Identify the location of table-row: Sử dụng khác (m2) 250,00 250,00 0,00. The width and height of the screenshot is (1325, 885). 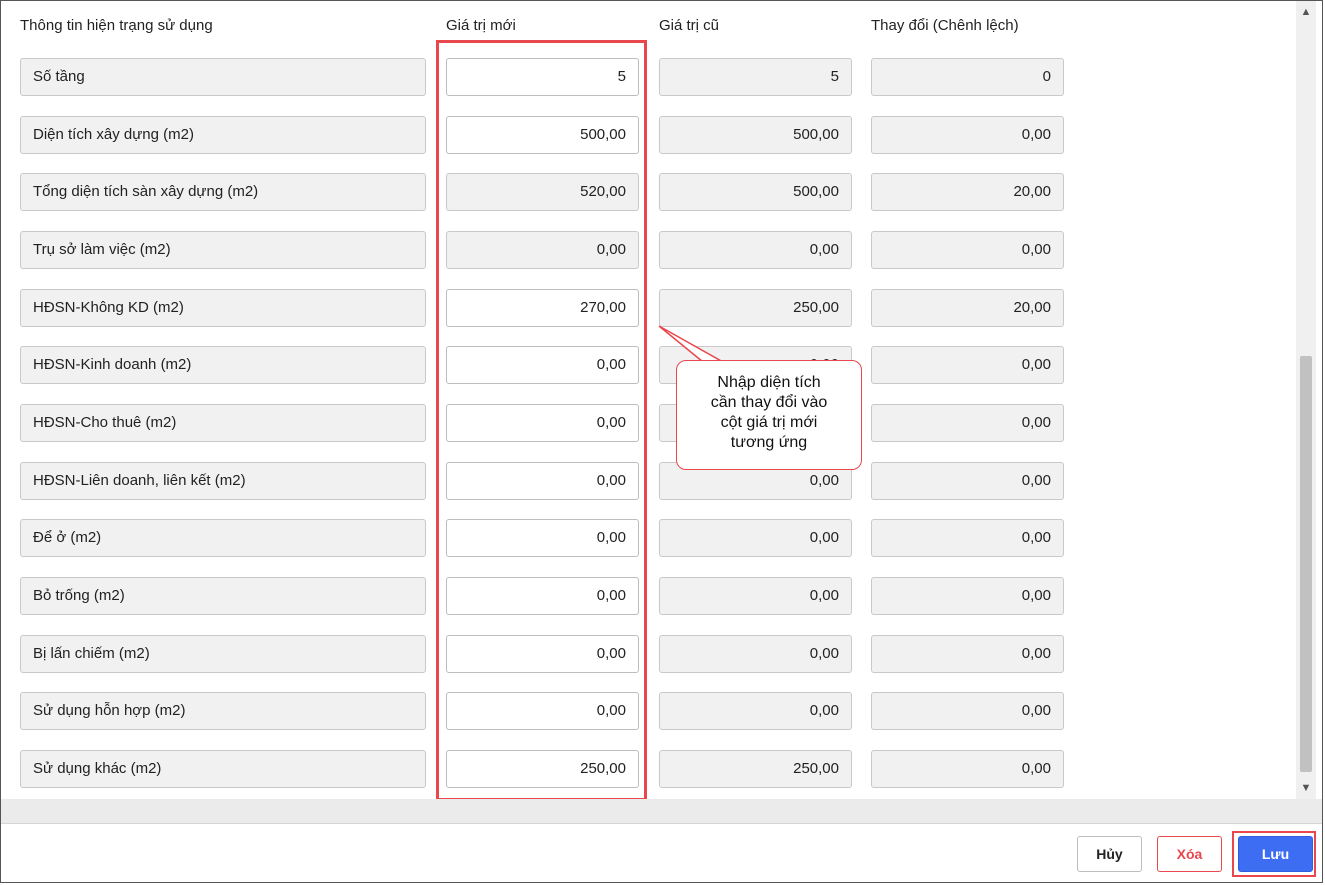
(648, 769).